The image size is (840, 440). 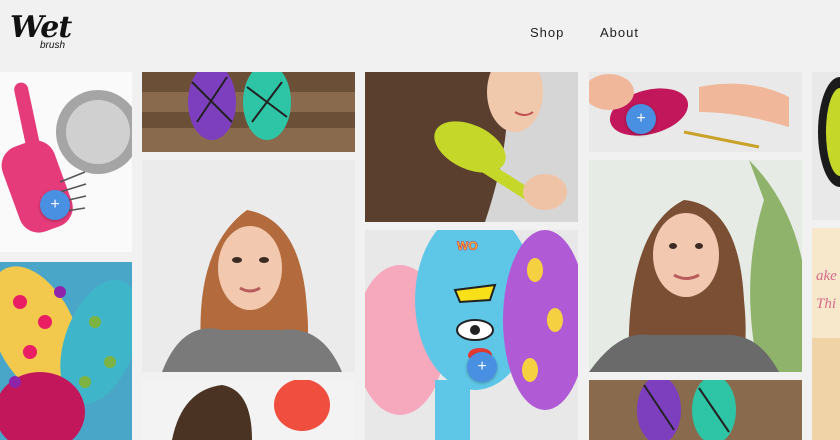 I want to click on geometric-brushes-bottom-image, so click(x=695, y=410).